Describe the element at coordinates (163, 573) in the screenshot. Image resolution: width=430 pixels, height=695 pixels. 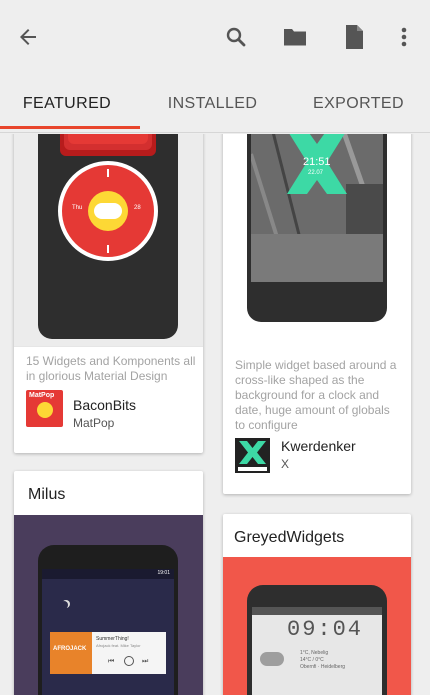
I see `status-time: 19:01` at that location.